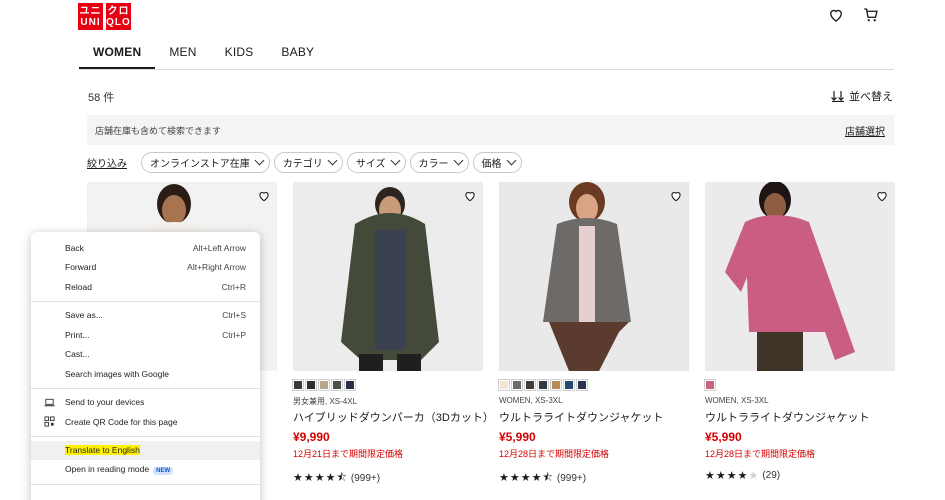 Image resolution: width=945 pixels, height=500 pixels. What do you see at coordinates (121, 421) in the screenshot?
I see `menu-item-label: Create QR Code for this page` at bounding box center [121, 421].